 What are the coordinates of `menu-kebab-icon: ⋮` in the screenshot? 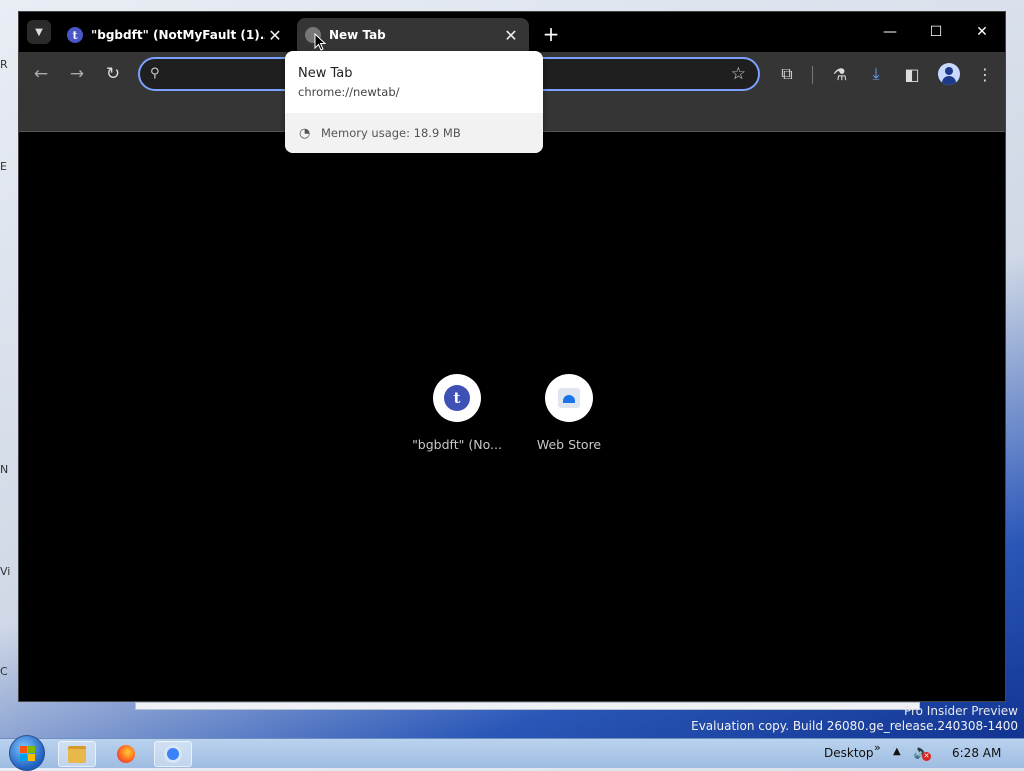 It's located at (985, 74).